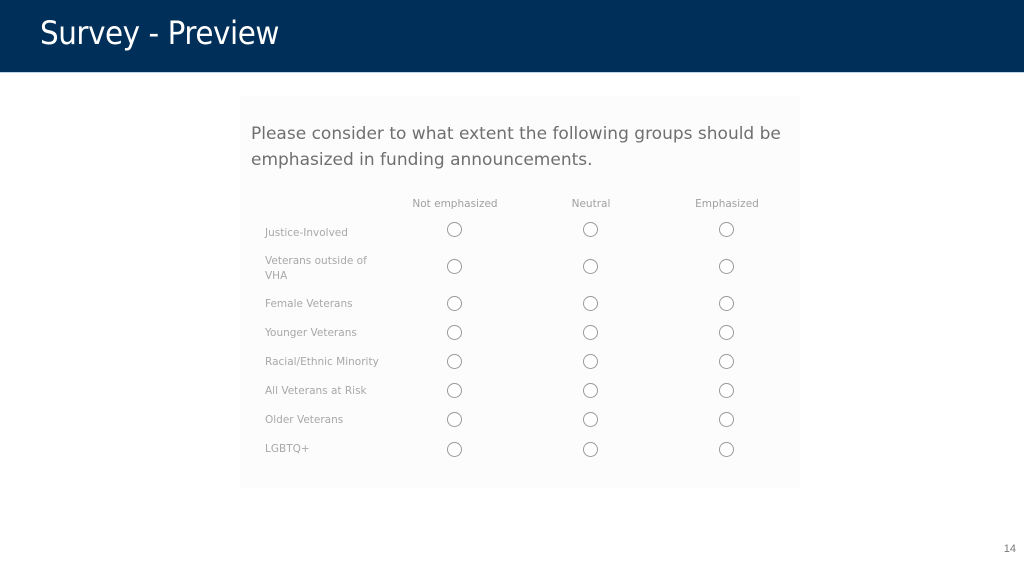  Describe the element at coordinates (304, 420) in the screenshot. I see `row-label: Older Veterans` at that location.